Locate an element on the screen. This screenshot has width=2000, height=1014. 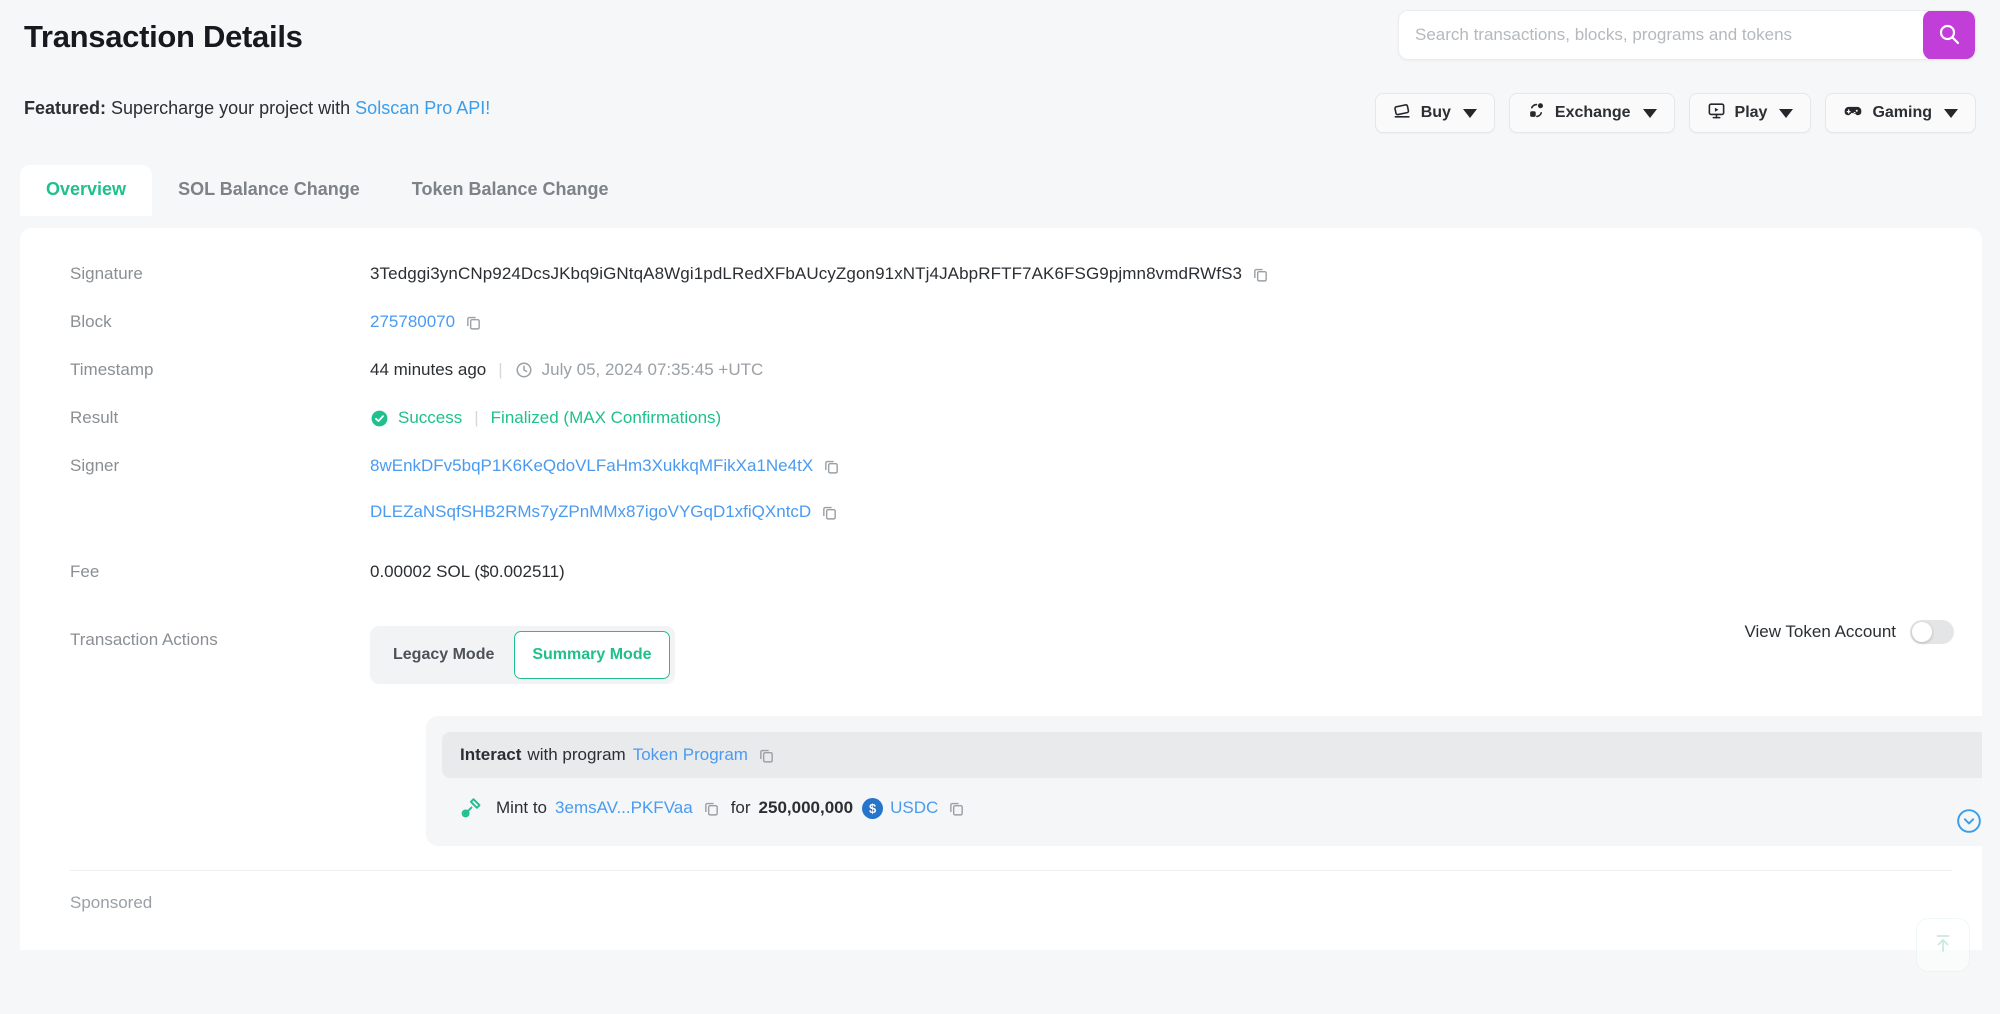
interact-middle: with program is located at coordinates (576, 754).